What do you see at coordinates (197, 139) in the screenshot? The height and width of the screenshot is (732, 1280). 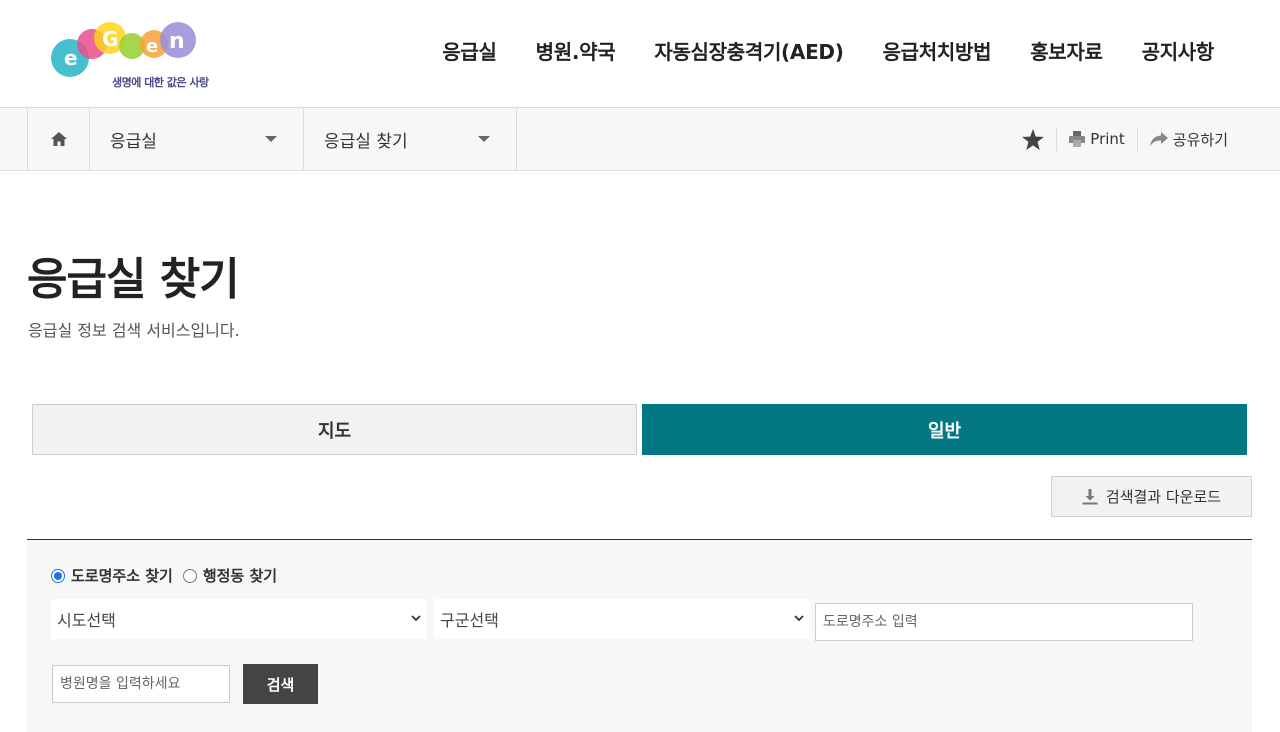 I see `breadcrumb-level1-dropdown: 응급실` at bounding box center [197, 139].